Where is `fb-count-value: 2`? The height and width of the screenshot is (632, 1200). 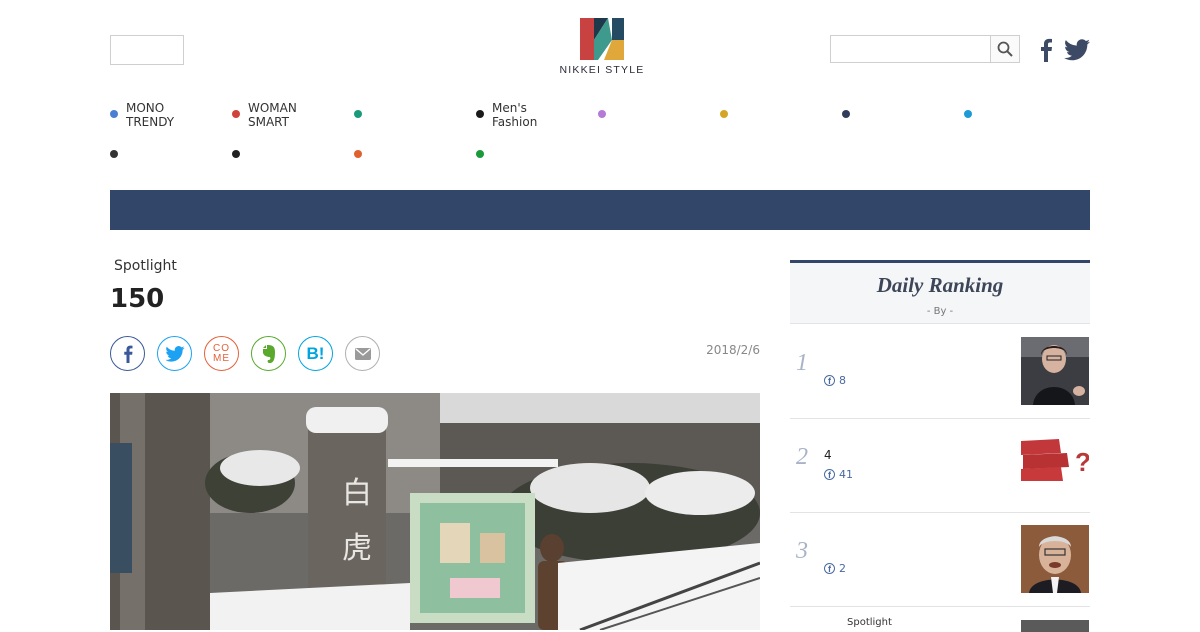
fb-count-value: 2 is located at coordinates (842, 568).